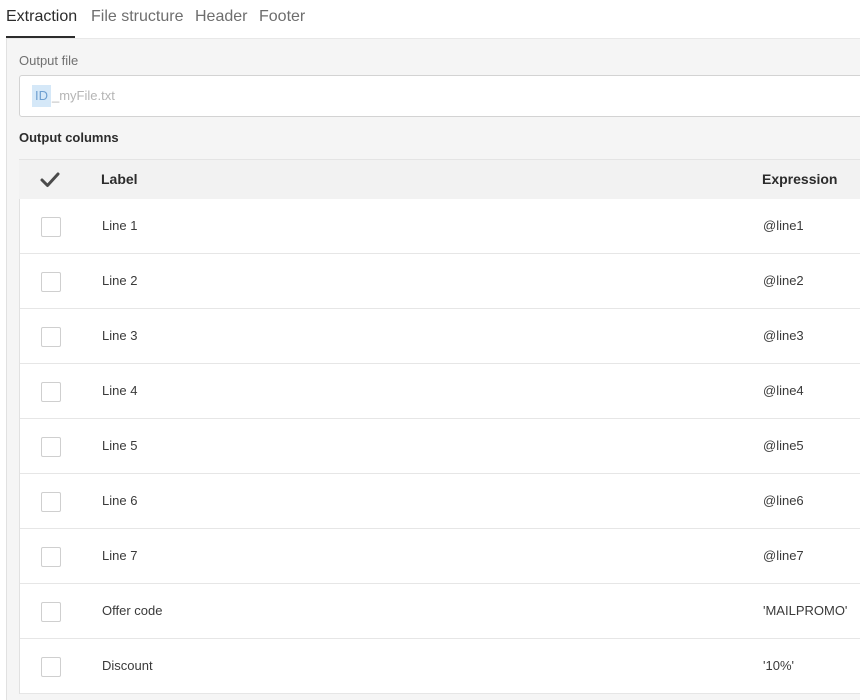 Image resolution: width=860 pixels, height=700 pixels. Describe the element at coordinates (49, 60) in the screenshot. I see `output-file-label: Output file` at that location.